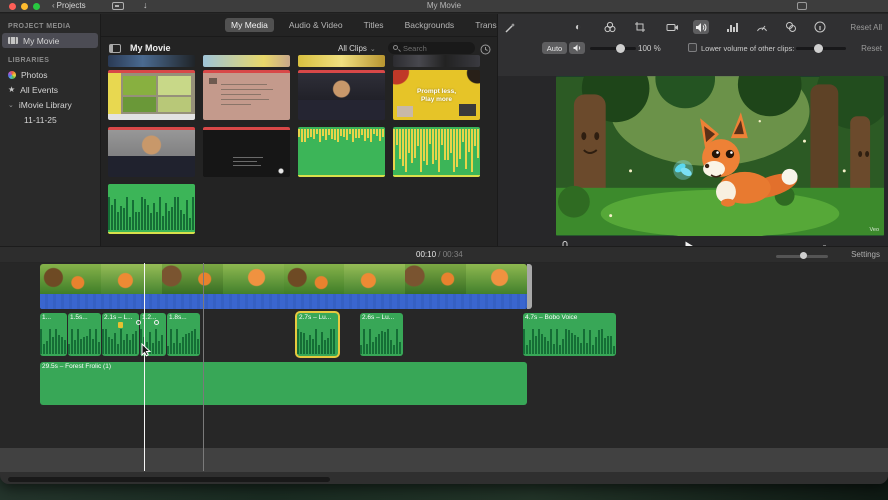 This screenshot has width=888, height=500. What do you see at coordinates (672, 27) in the screenshot?
I see `stabilization-icon` at bounding box center [672, 27].